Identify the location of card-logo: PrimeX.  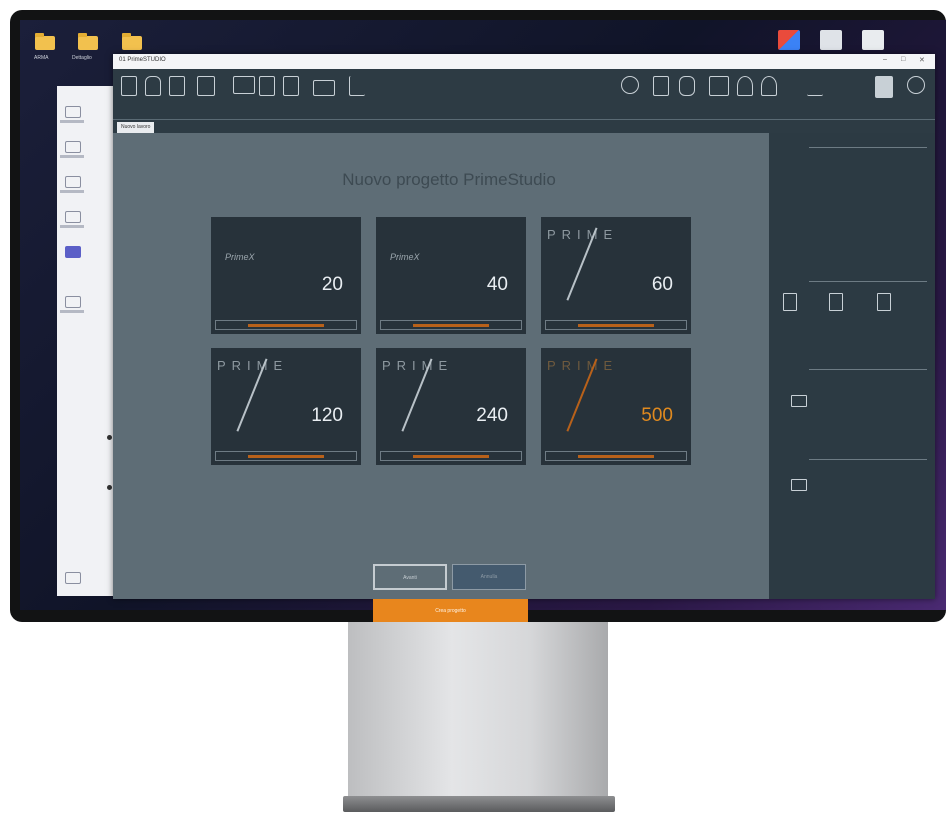
(405, 257).